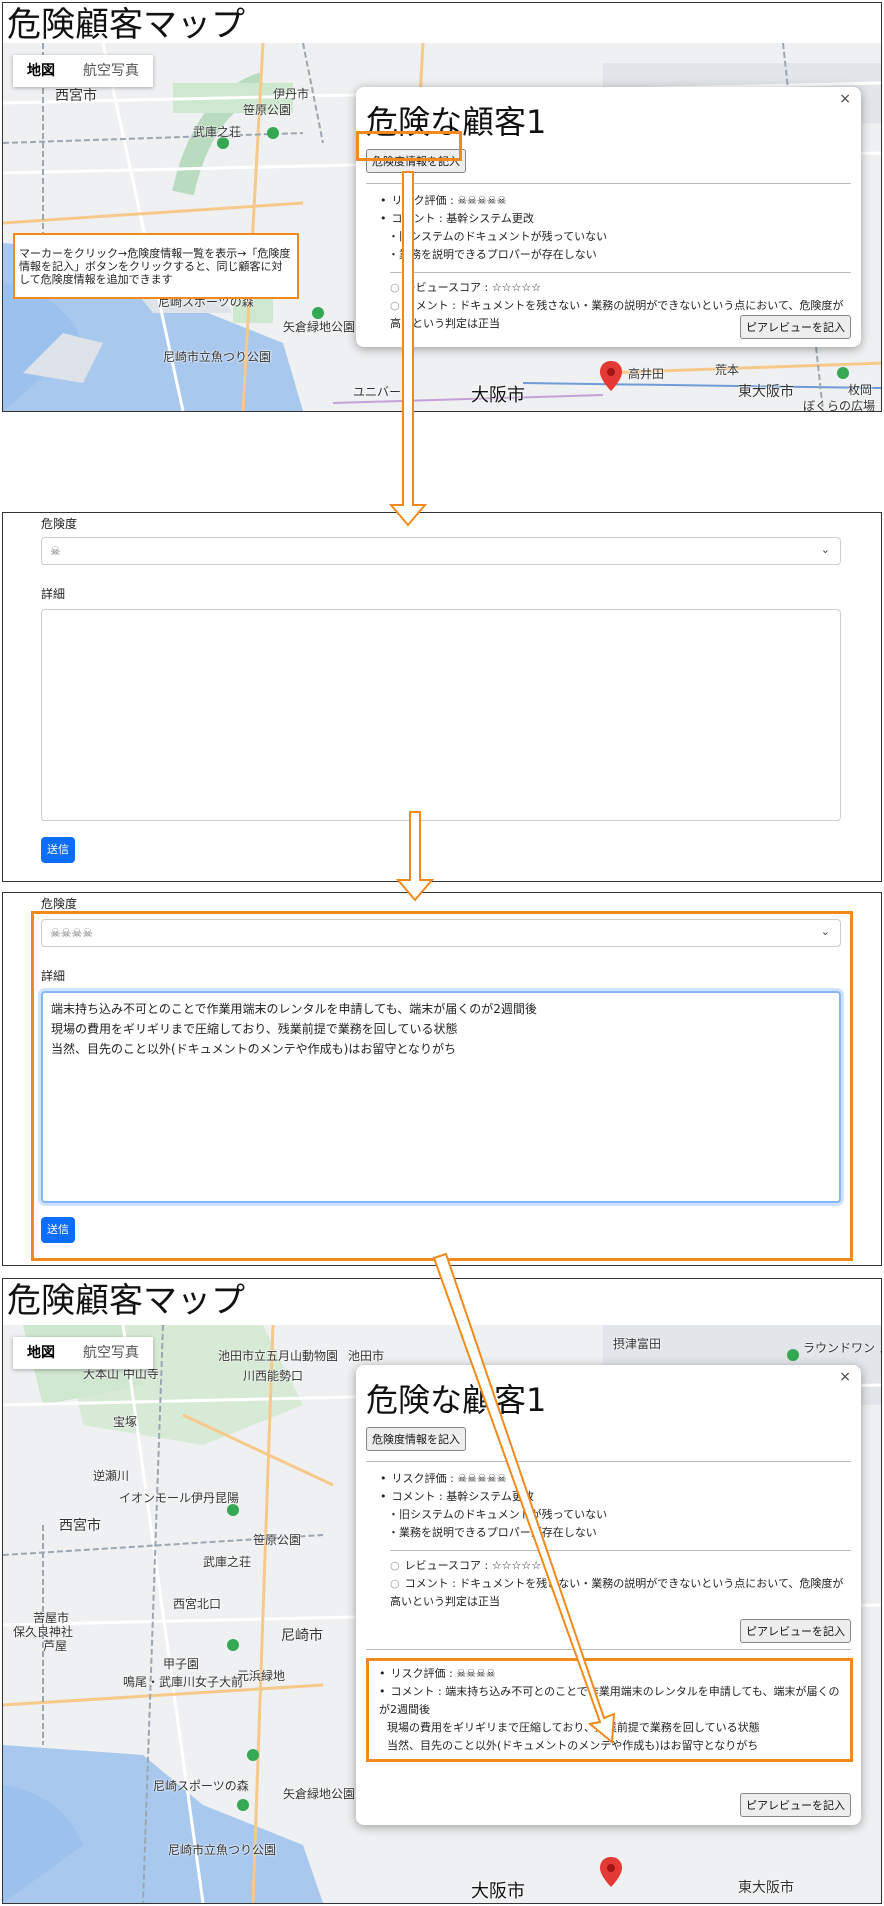 The width and height of the screenshot is (884, 1906). Describe the element at coordinates (254, 1029) in the screenshot. I see `detail-line: 現場の費用をギリギリまで圧縮しており、残業前提で業務を回している状態` at that location.